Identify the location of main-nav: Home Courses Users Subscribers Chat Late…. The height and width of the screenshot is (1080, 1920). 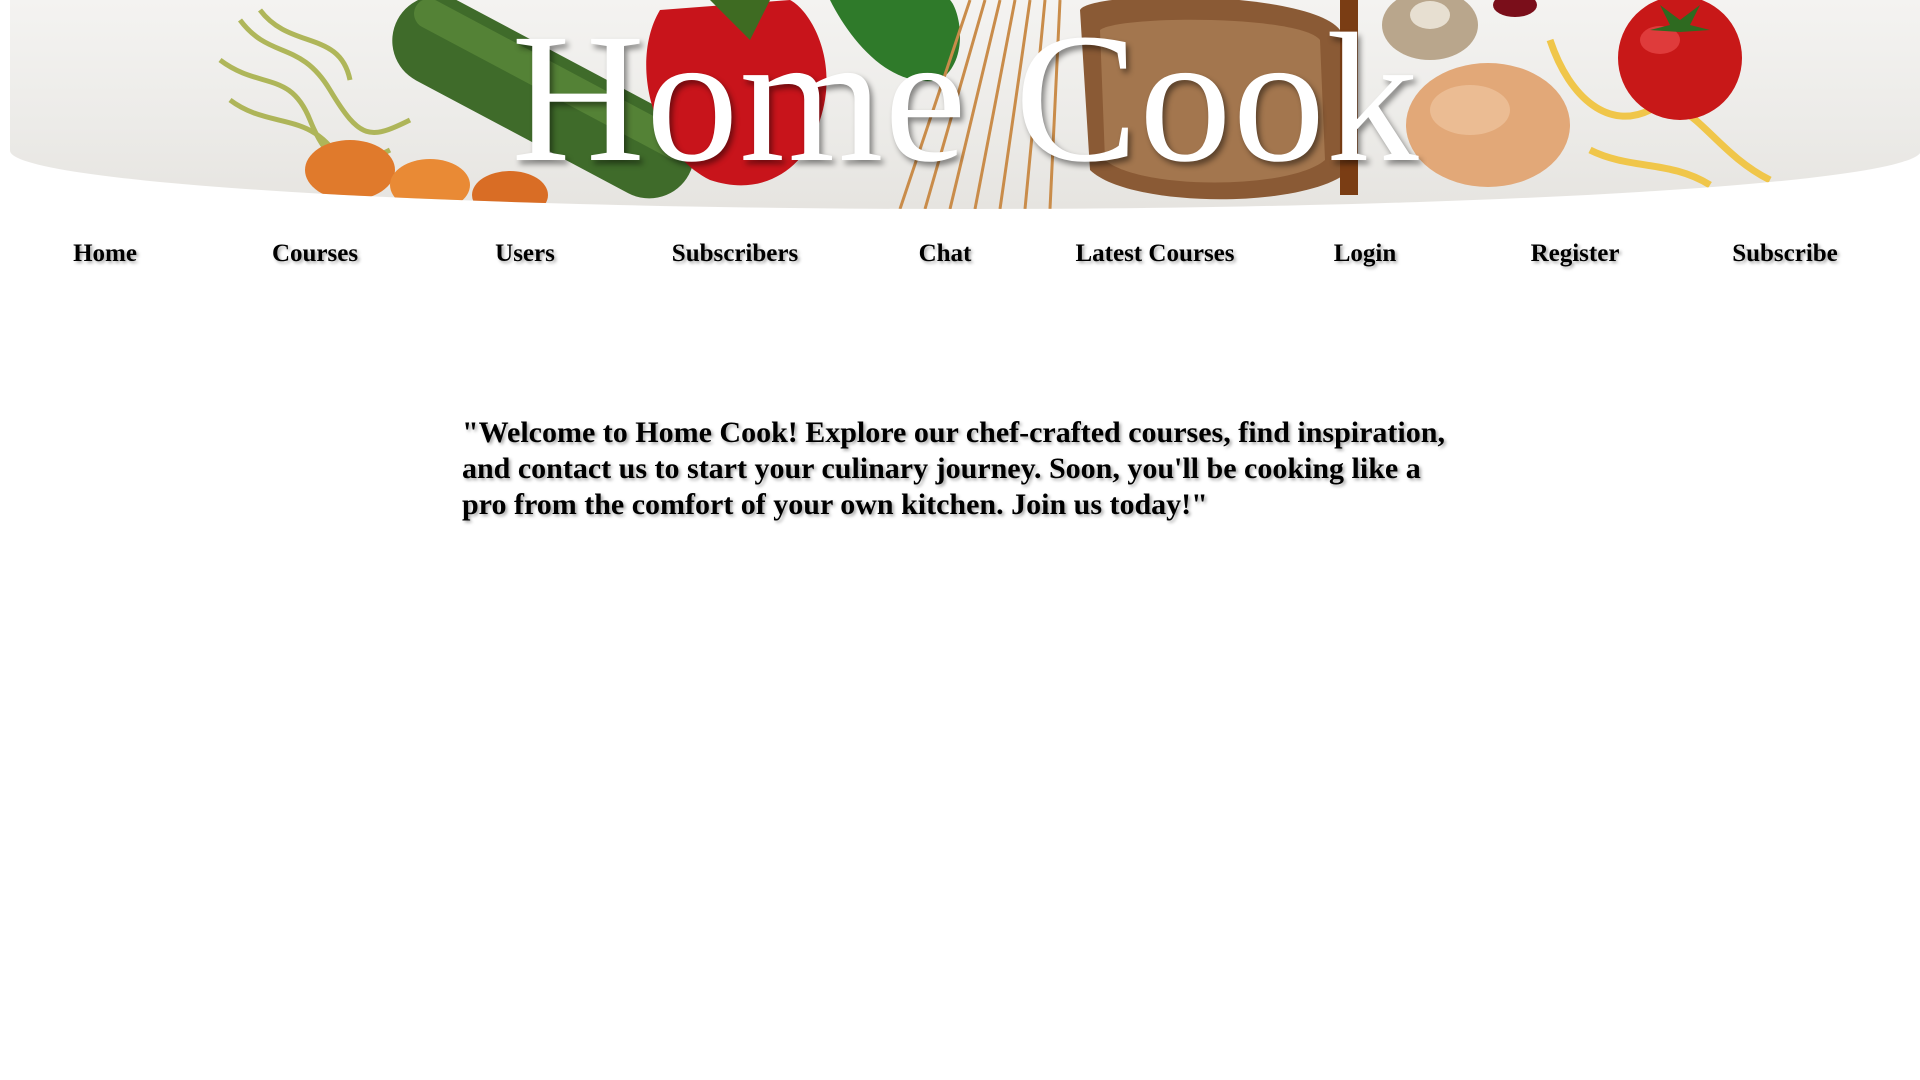
(960, 254).